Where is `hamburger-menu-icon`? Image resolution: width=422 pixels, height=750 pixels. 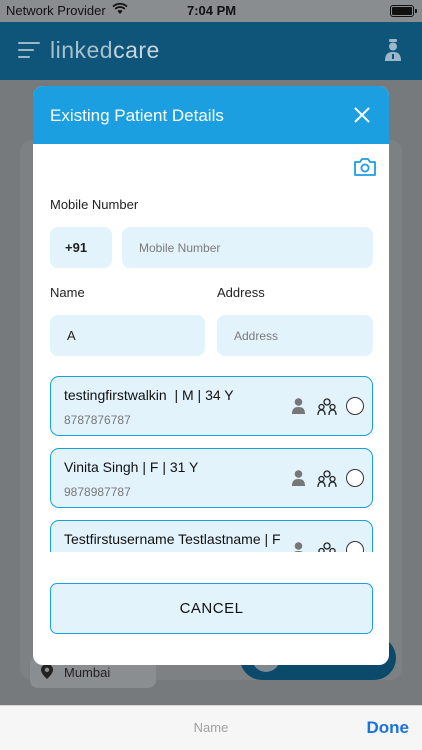
hamburger-menu-icon is located at coordinates (29, 52).